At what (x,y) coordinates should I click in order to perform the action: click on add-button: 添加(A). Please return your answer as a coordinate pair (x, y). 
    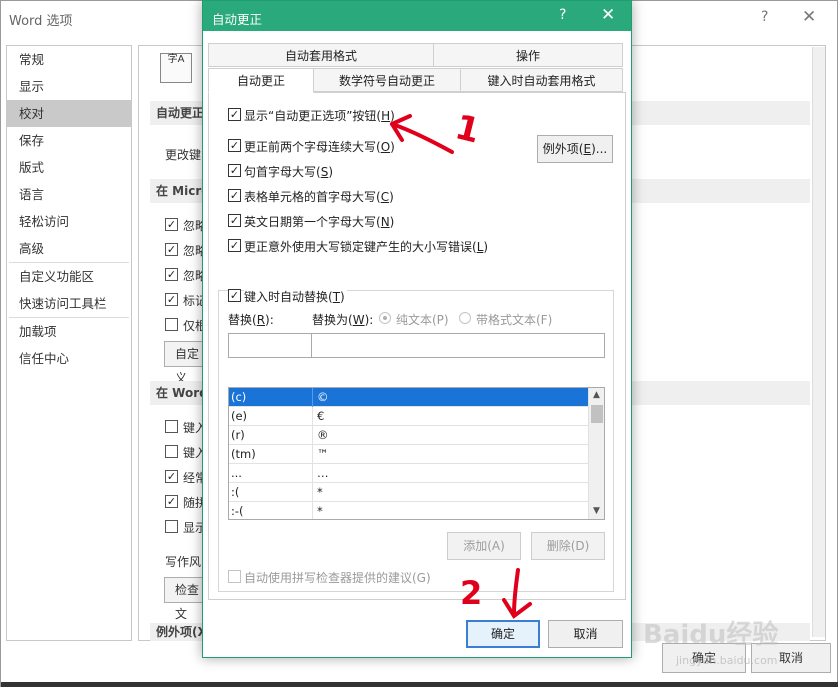
    Looking at the image, I should click on (484, 546).